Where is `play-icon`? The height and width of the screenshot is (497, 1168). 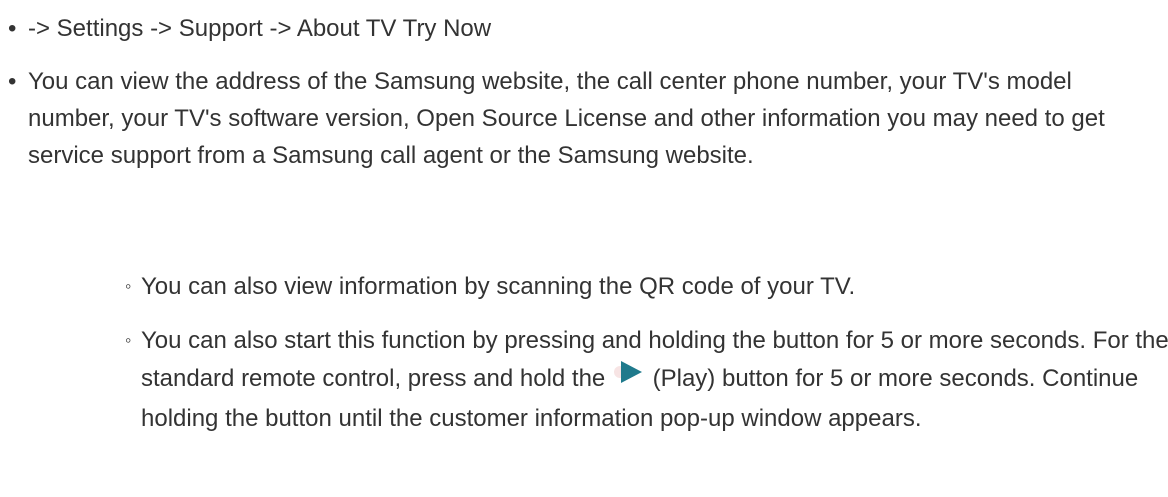
play-icon is located at coordinates (628, 377).